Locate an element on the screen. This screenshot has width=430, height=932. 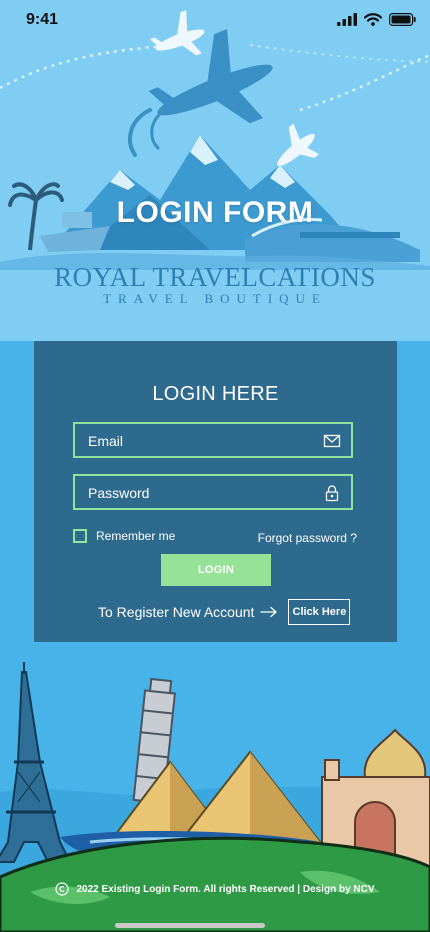
register-text: To Register New Account is located at coordinates (176, 612).